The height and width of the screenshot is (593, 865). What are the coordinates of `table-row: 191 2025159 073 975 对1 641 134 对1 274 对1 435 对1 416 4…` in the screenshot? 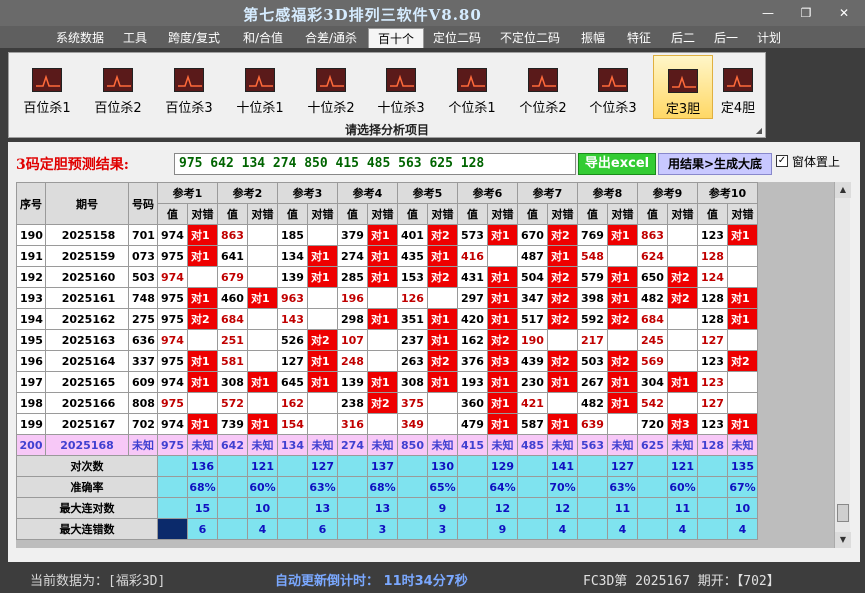 It's located at (387, 256).